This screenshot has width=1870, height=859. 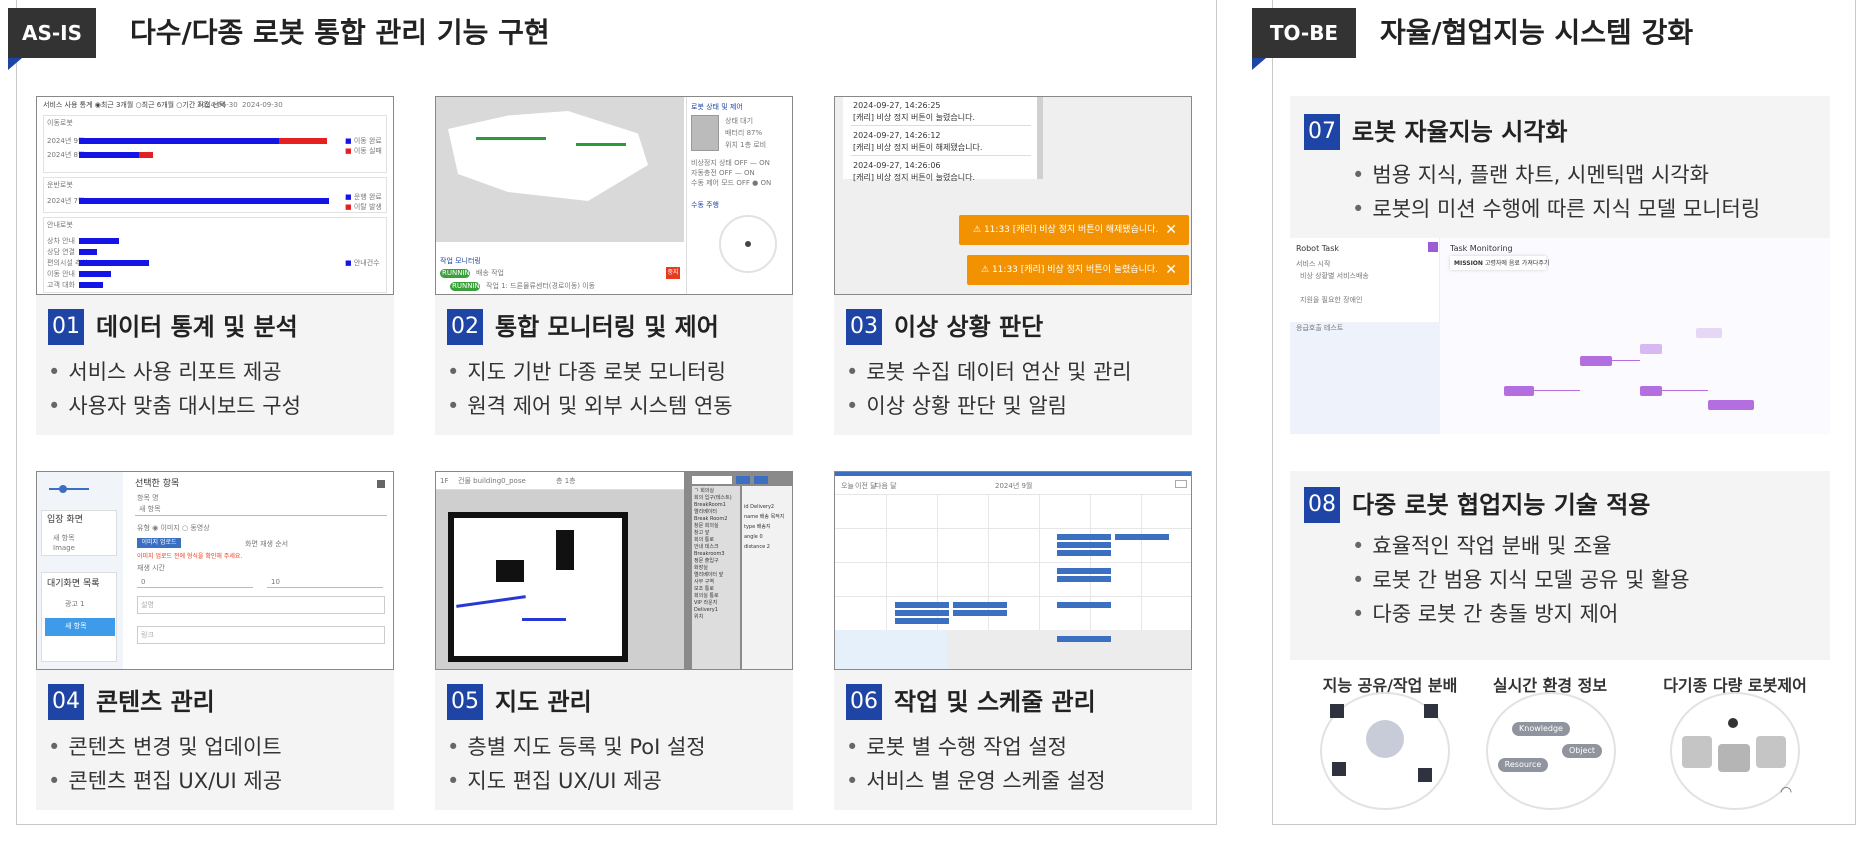 What do you see at coordinates (363, 151) in the screenshot?
I see `legend-a2: ■ 이동 실패` at bounding box center [363, 151].